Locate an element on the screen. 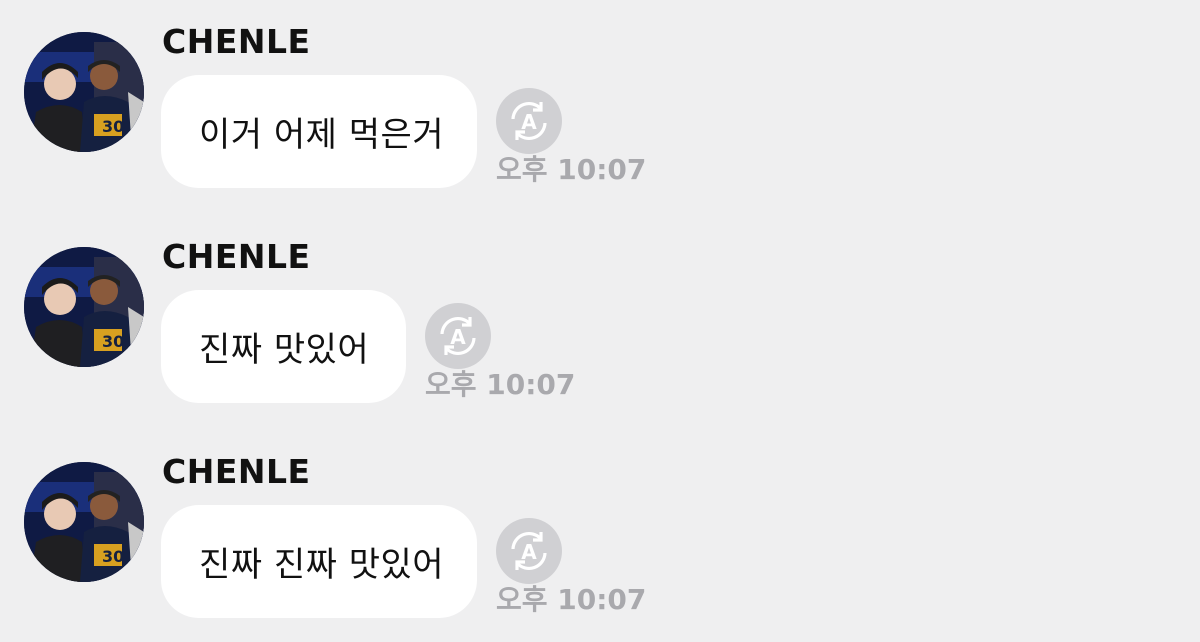 The height and width of the screenshot is (642, 1200). message-text: 진짜 맛있어 is located at coordinates (284, 350).